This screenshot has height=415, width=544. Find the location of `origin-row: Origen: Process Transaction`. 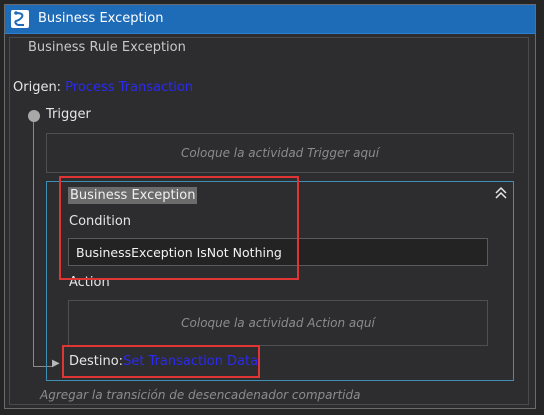

origin-row: Origen: Process Transaction is located at coordinates (103, 87).